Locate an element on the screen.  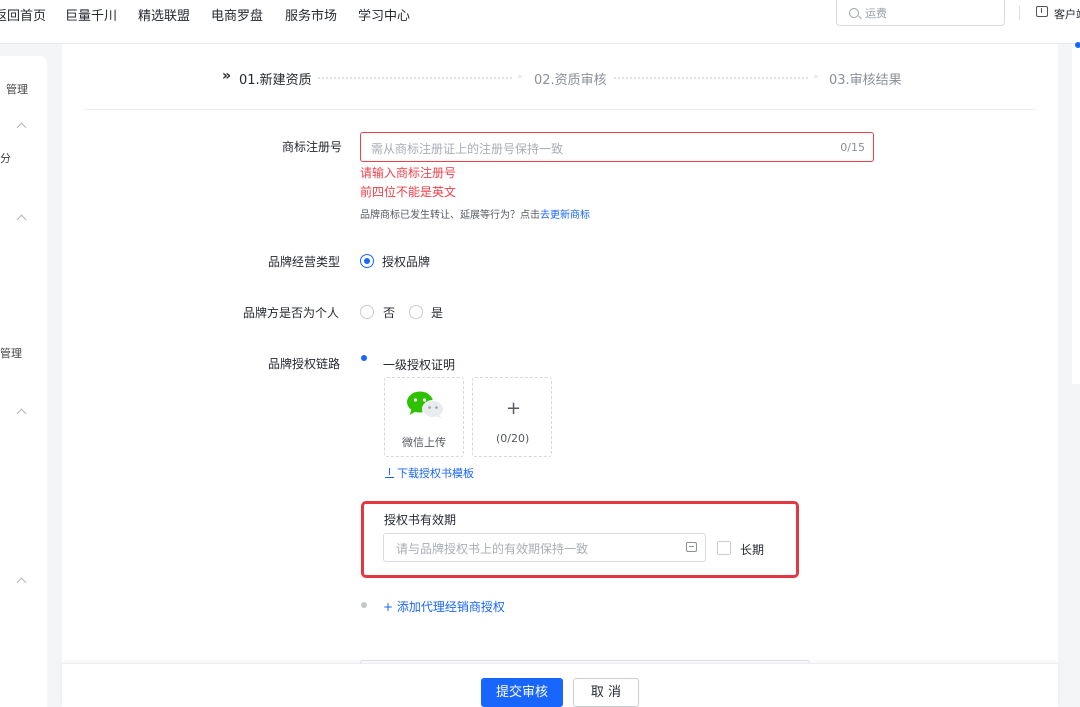
radio-no is located at coordinates (367, 312).